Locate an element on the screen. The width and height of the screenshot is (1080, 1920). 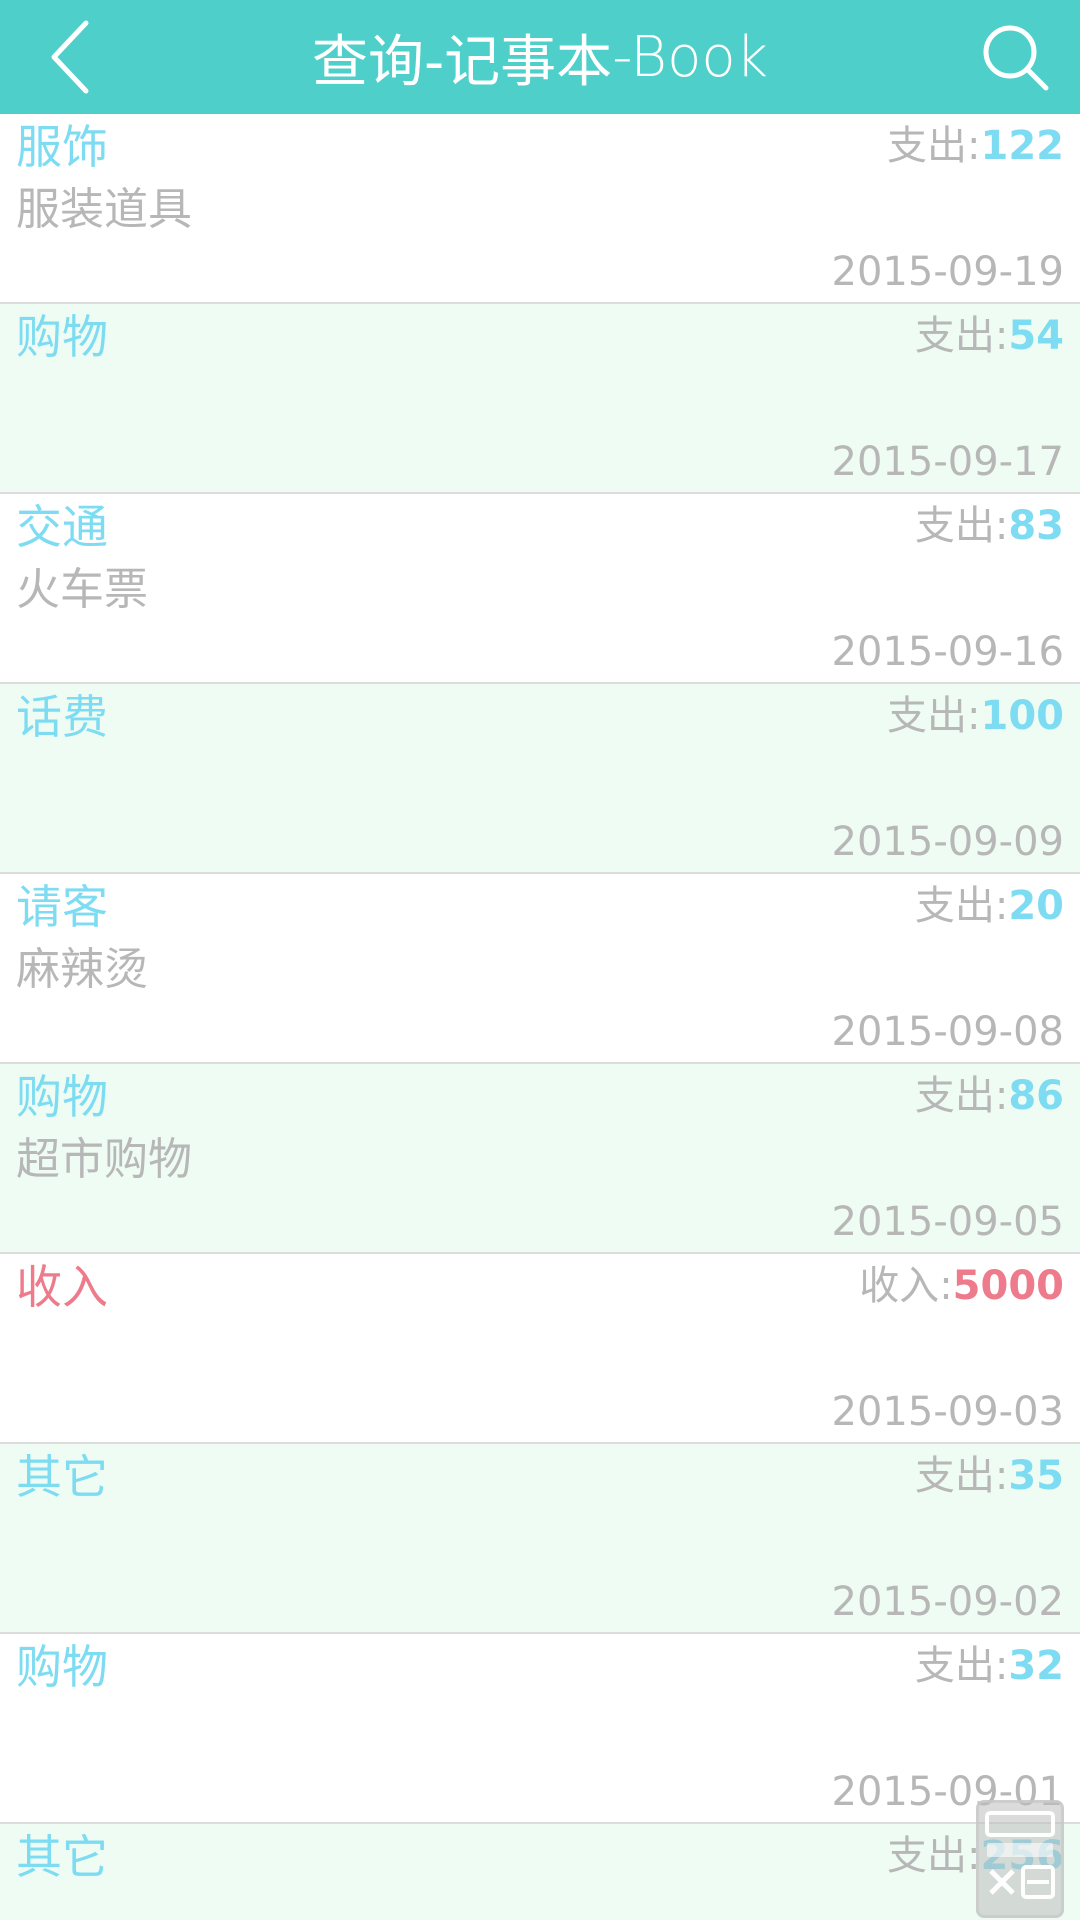
list-item: 购物 超市购物 支出:86 2015-09-05 is located at coordinates (540, 1159).